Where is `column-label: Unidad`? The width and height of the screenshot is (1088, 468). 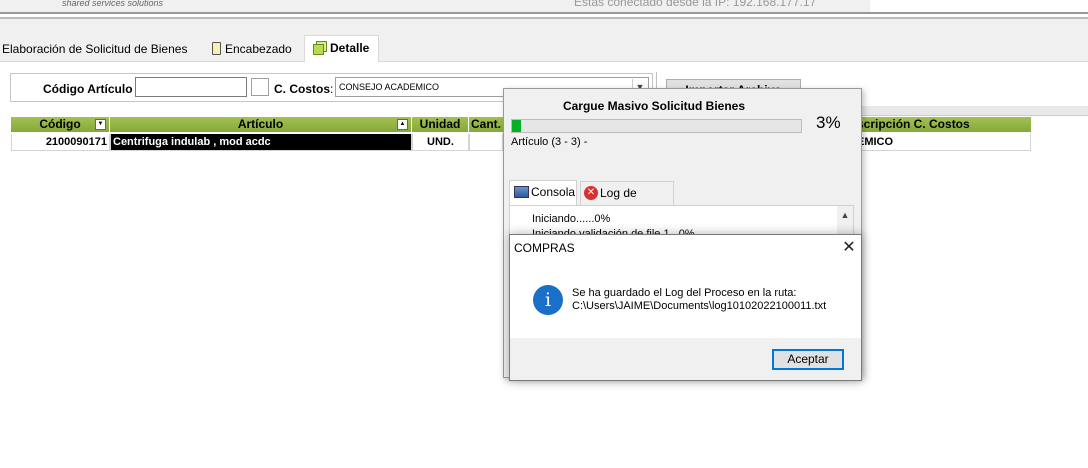 column-label: Unidad is located at coordinates (440, 124).